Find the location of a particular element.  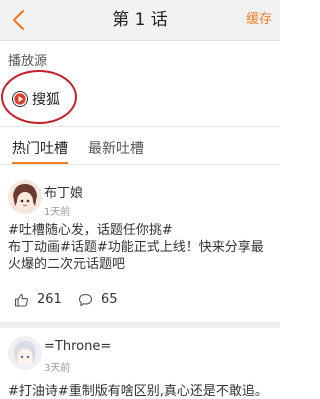

post-time: 3天前 is located at coordinates (57, 368).